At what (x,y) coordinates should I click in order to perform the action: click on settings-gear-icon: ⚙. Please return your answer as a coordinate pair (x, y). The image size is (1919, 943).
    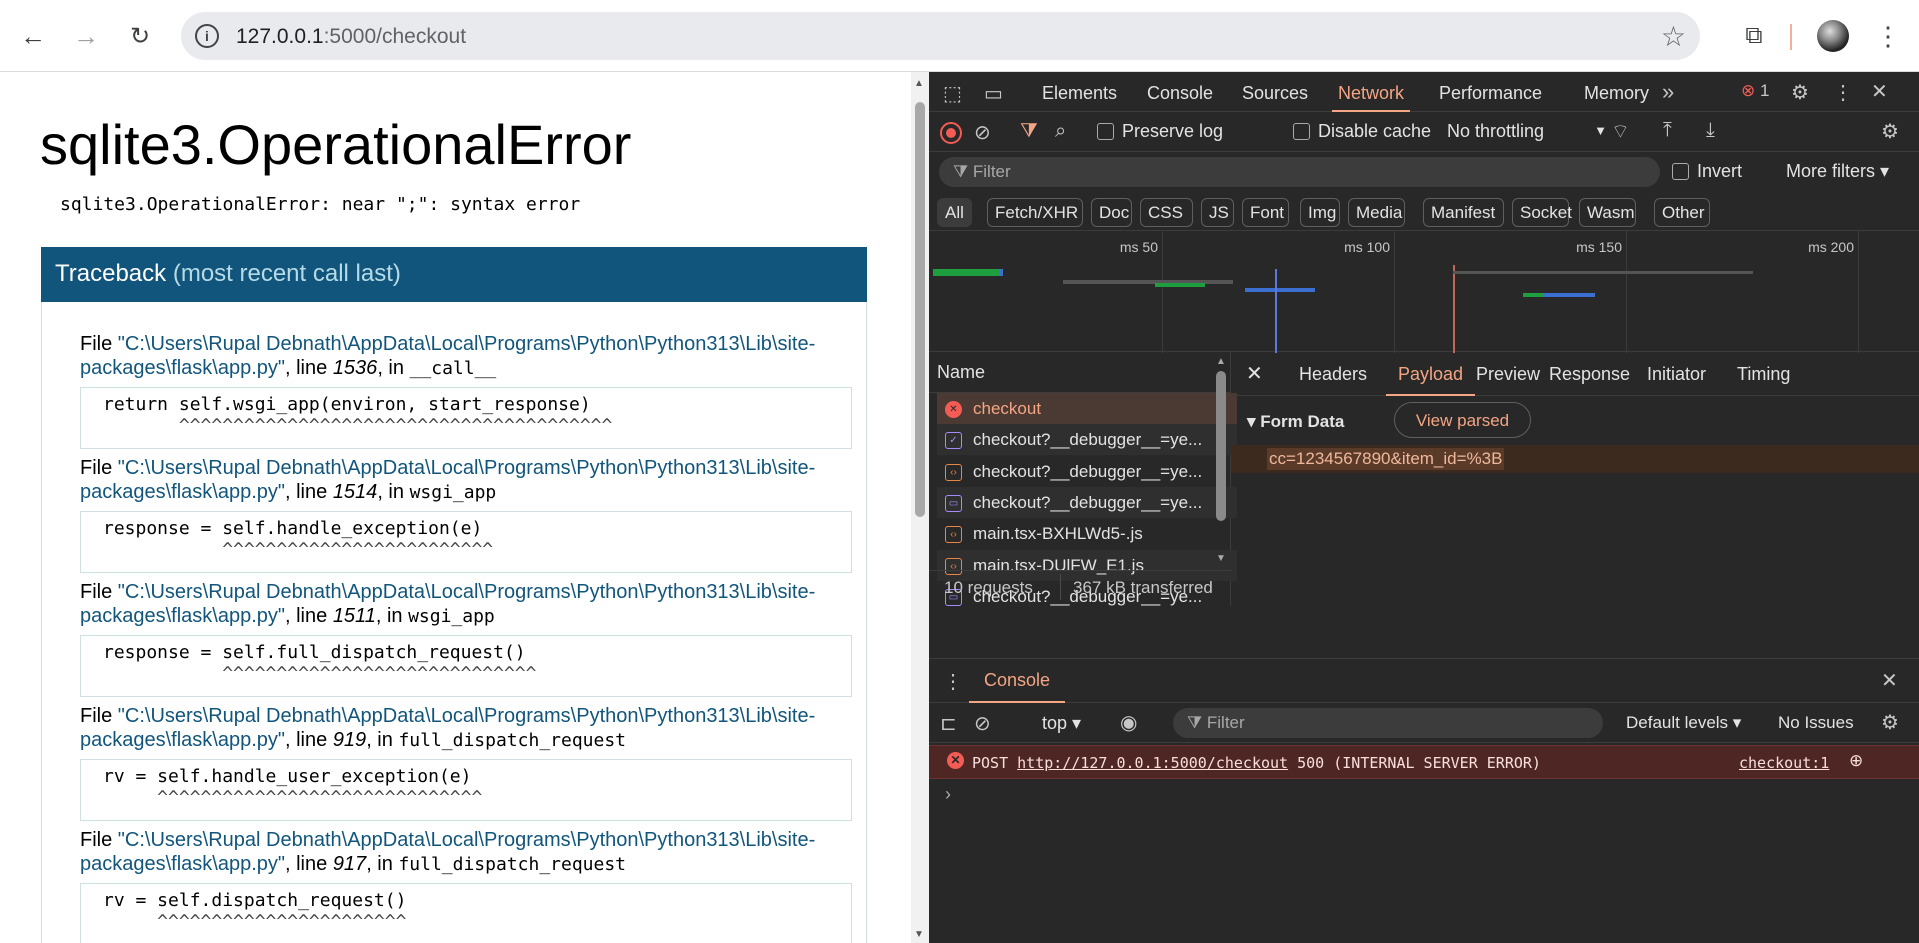
    Looking at the image, I should click on (1800, 92).